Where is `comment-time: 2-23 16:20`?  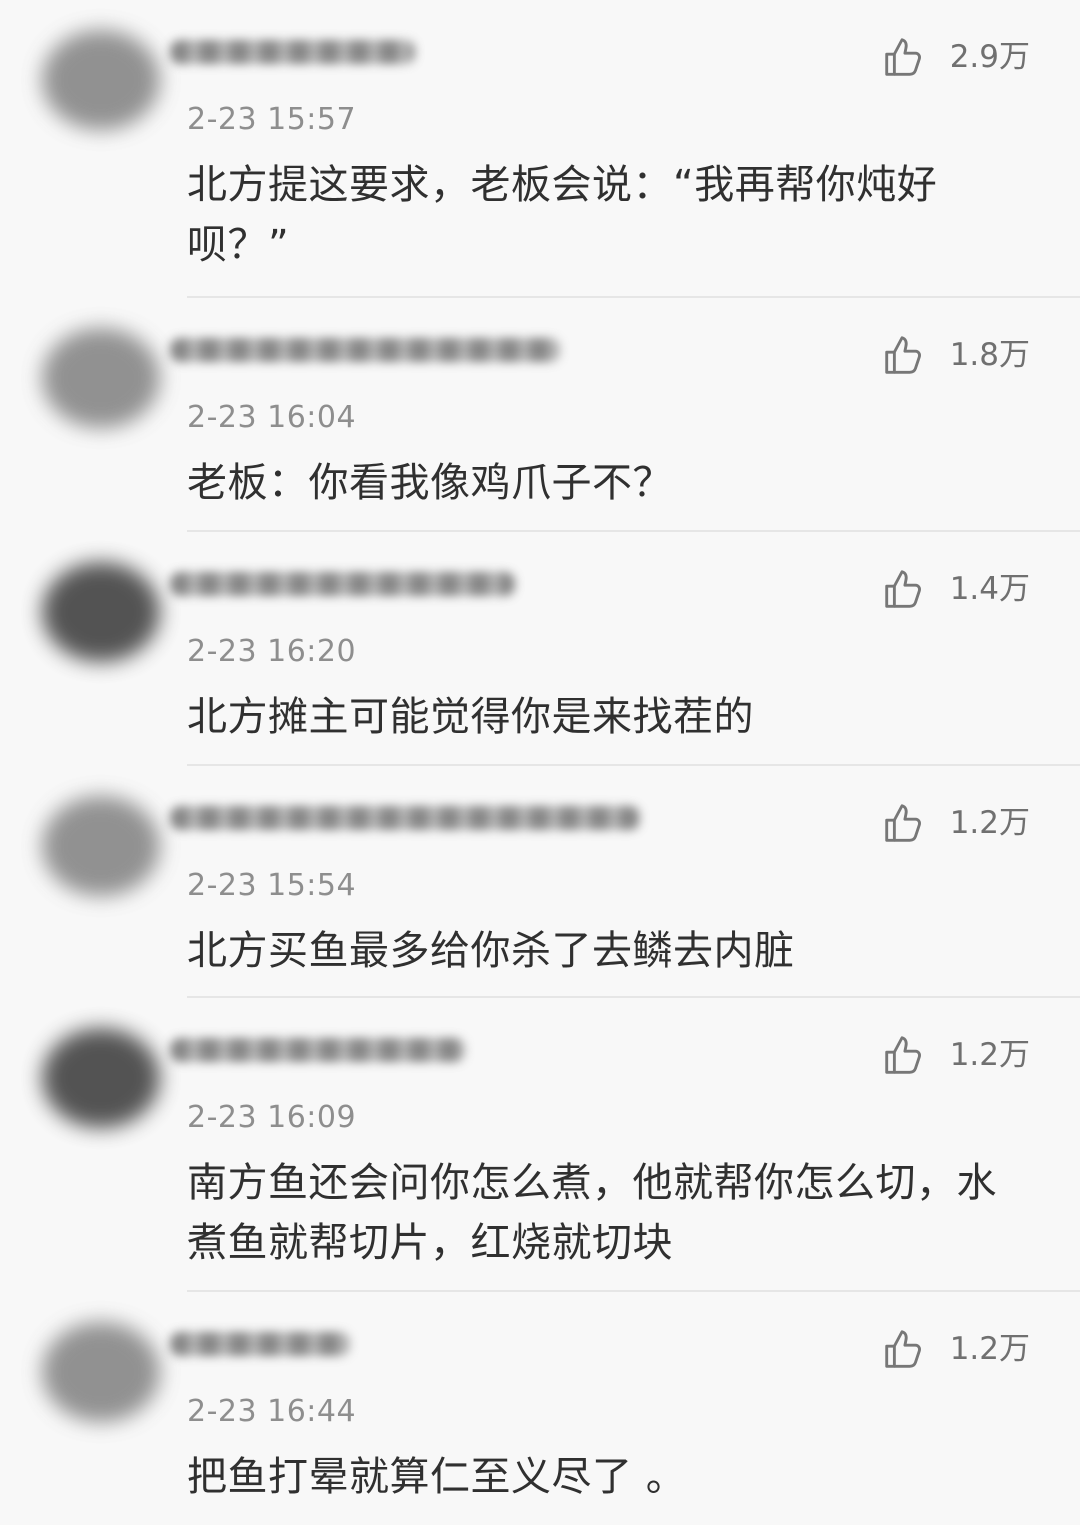
comment-time: 2-23 16:20 is located at coordinates (272, 651).